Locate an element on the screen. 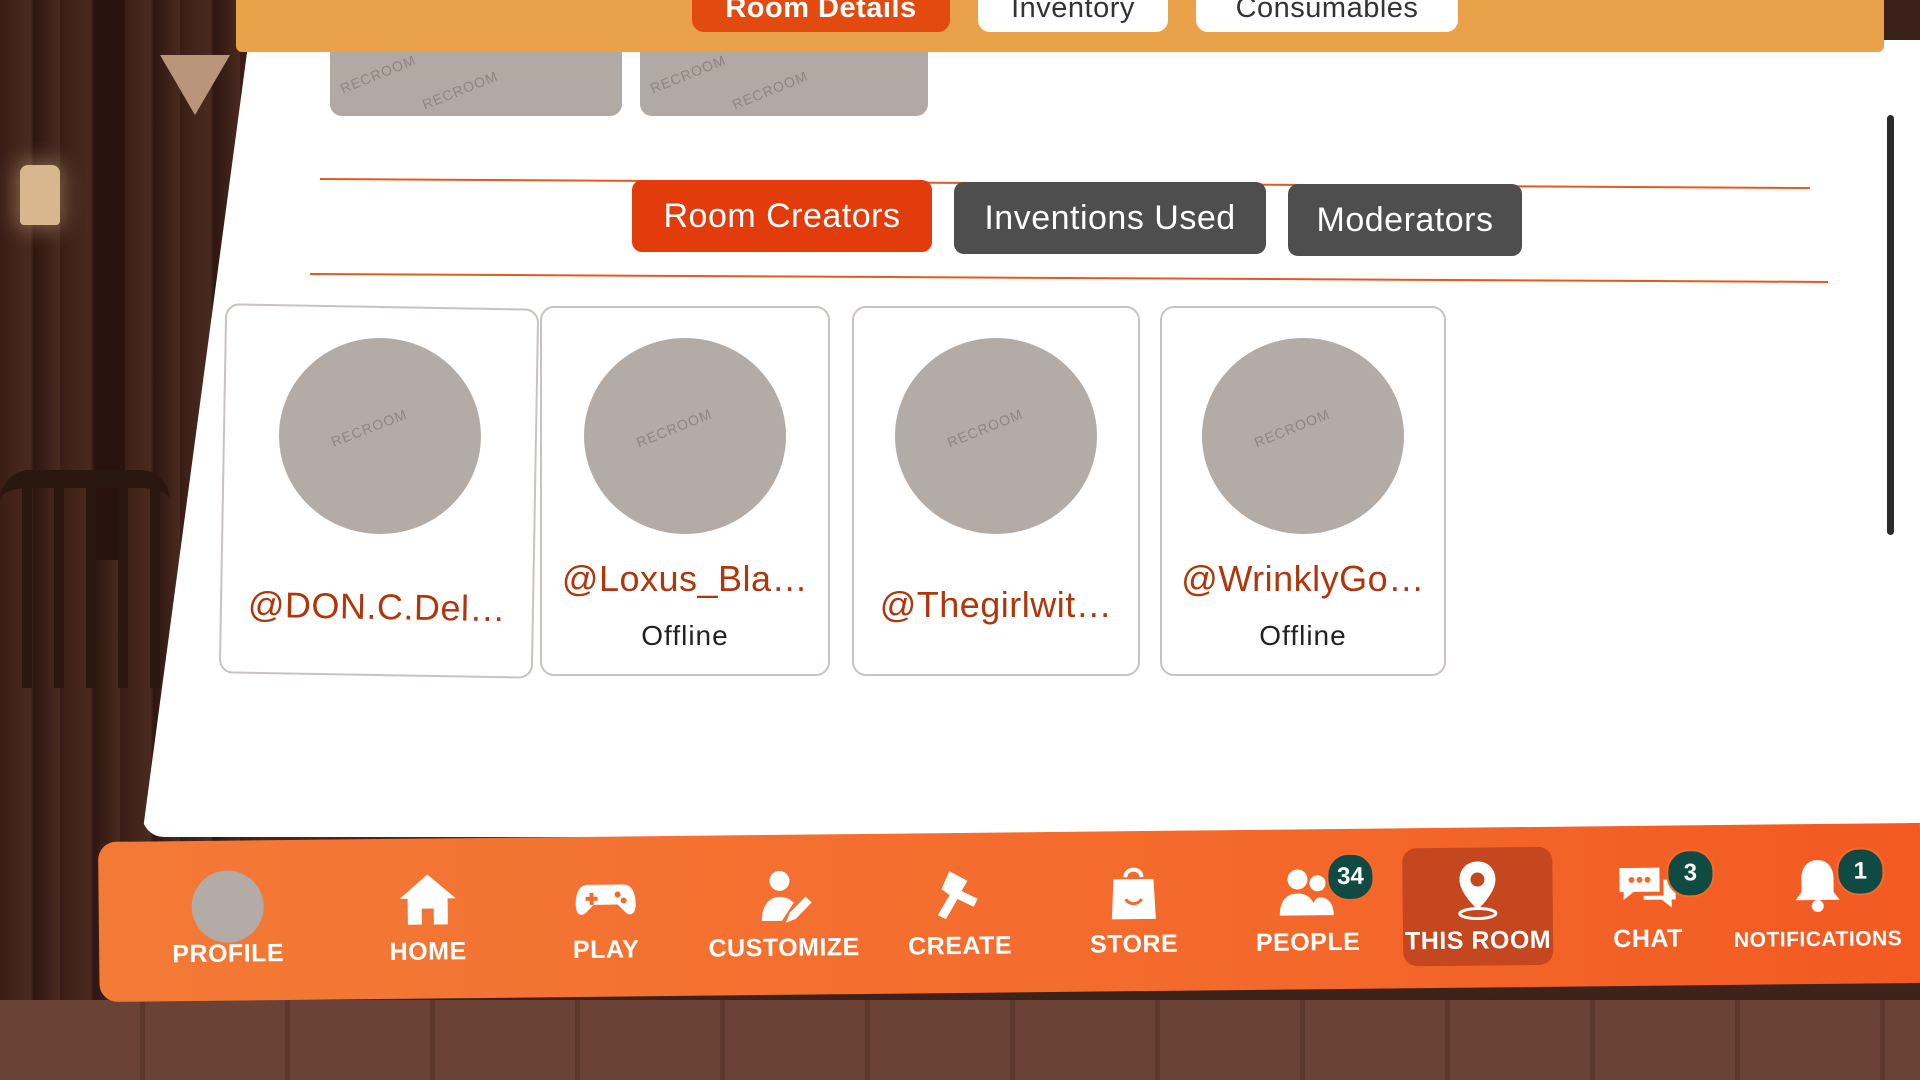  house-icon is located at coordinates (427, 899).